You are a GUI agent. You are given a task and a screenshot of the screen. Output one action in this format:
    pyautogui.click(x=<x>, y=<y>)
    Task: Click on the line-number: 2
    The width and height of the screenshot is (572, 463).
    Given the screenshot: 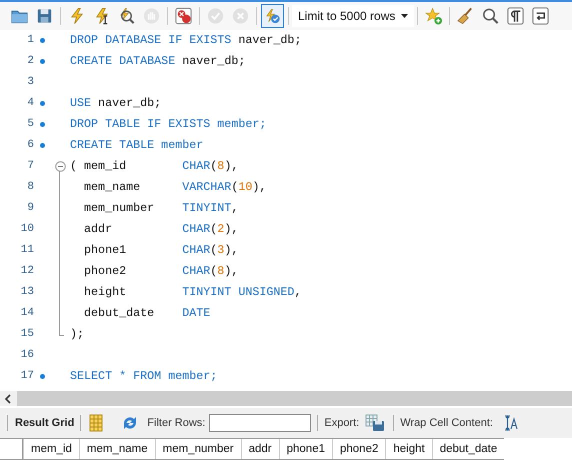 What is the action you would take?
    pyautogui.click(x=30, y=61)
    